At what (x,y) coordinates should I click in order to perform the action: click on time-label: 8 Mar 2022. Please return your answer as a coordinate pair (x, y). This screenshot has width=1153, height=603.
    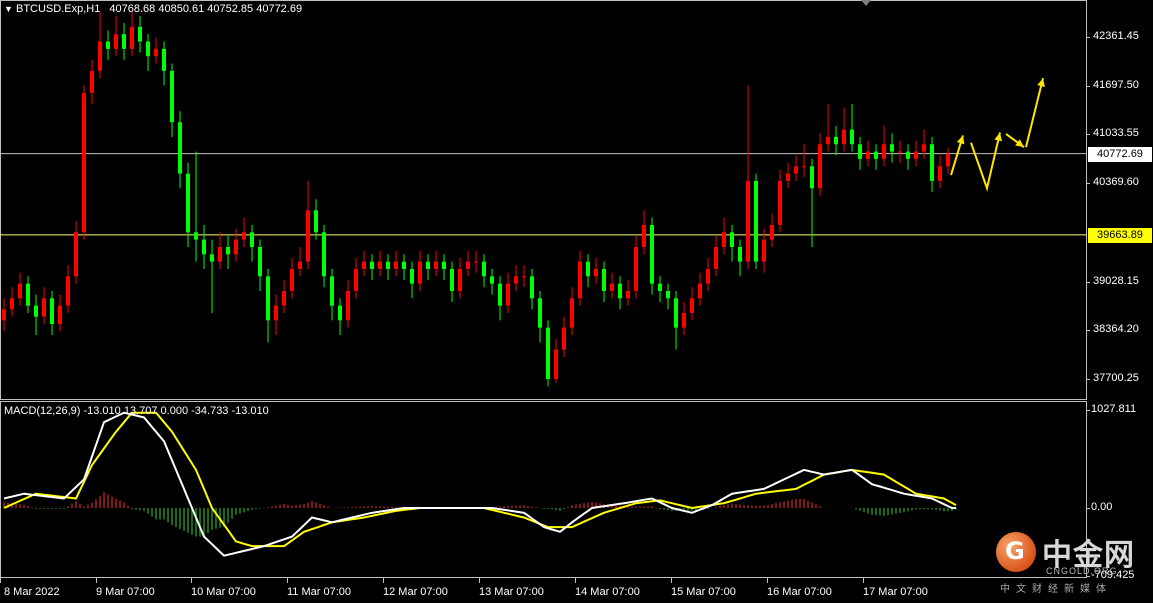
    Looking at the image, I should click on (32, 592).